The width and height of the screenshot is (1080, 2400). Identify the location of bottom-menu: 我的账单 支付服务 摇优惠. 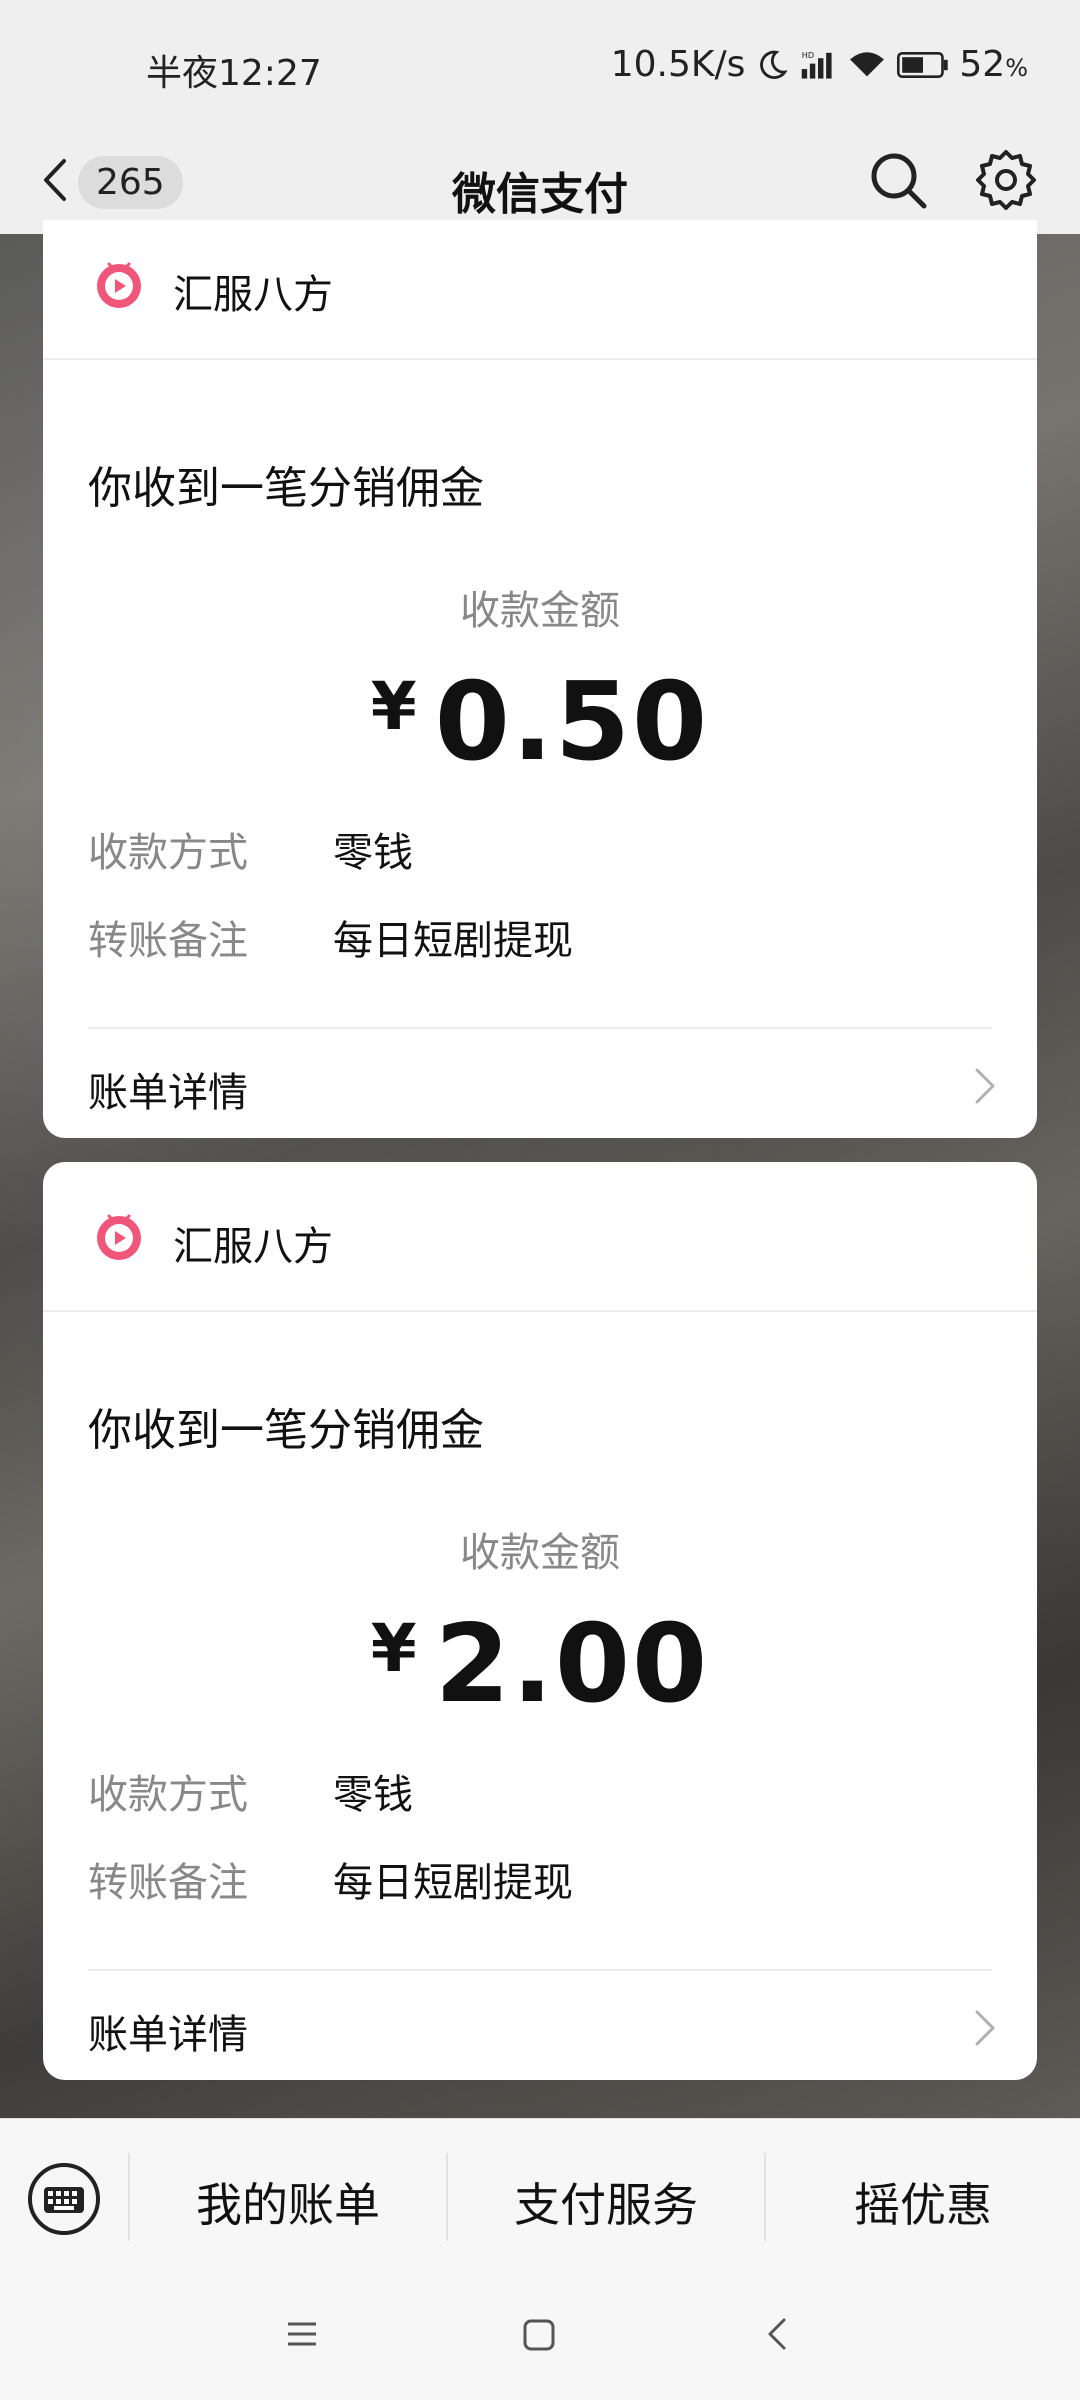
(540, 2197).